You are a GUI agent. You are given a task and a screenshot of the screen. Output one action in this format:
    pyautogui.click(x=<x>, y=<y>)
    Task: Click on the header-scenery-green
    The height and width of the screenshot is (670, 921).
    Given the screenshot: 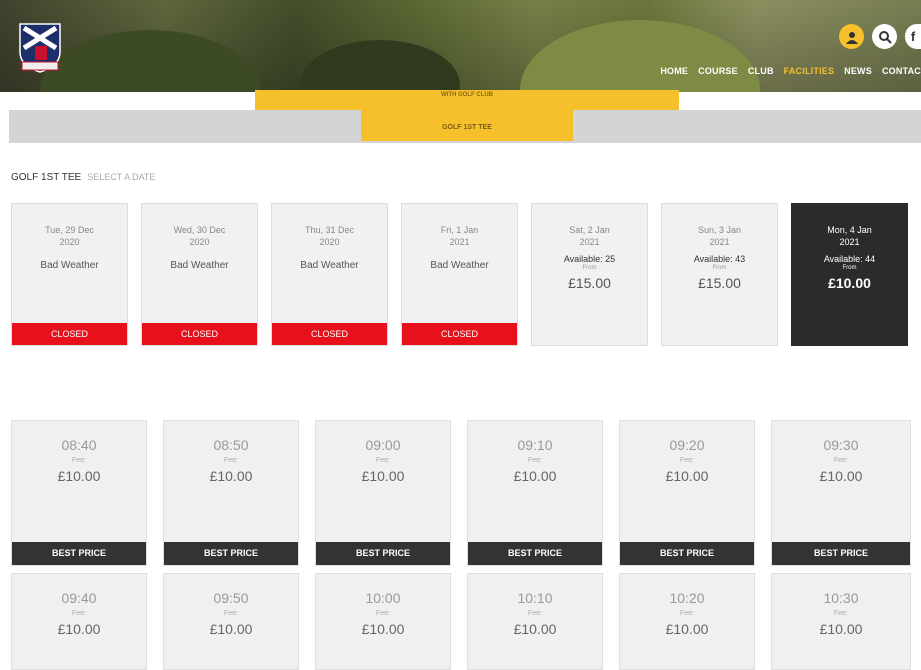 What is the action you would take?
    pyautogui.click(x=640, y=56)
    